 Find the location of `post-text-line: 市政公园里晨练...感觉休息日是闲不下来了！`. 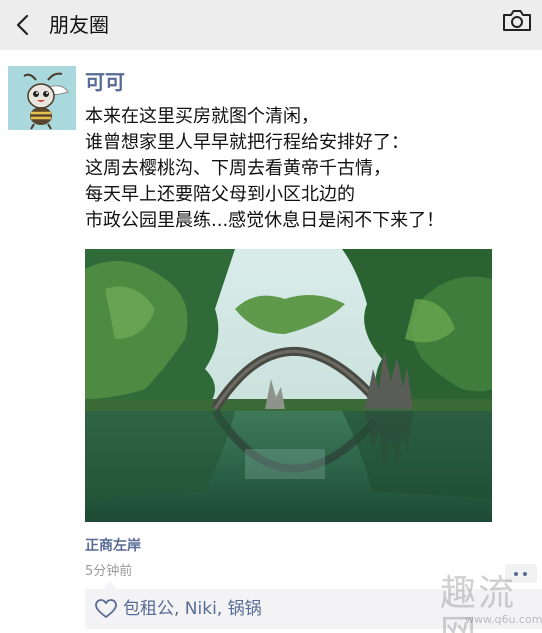

post-text-line: 市政公园里晨练...感觉休息日是闲不下来了！ is located at coordinates (265, 220).